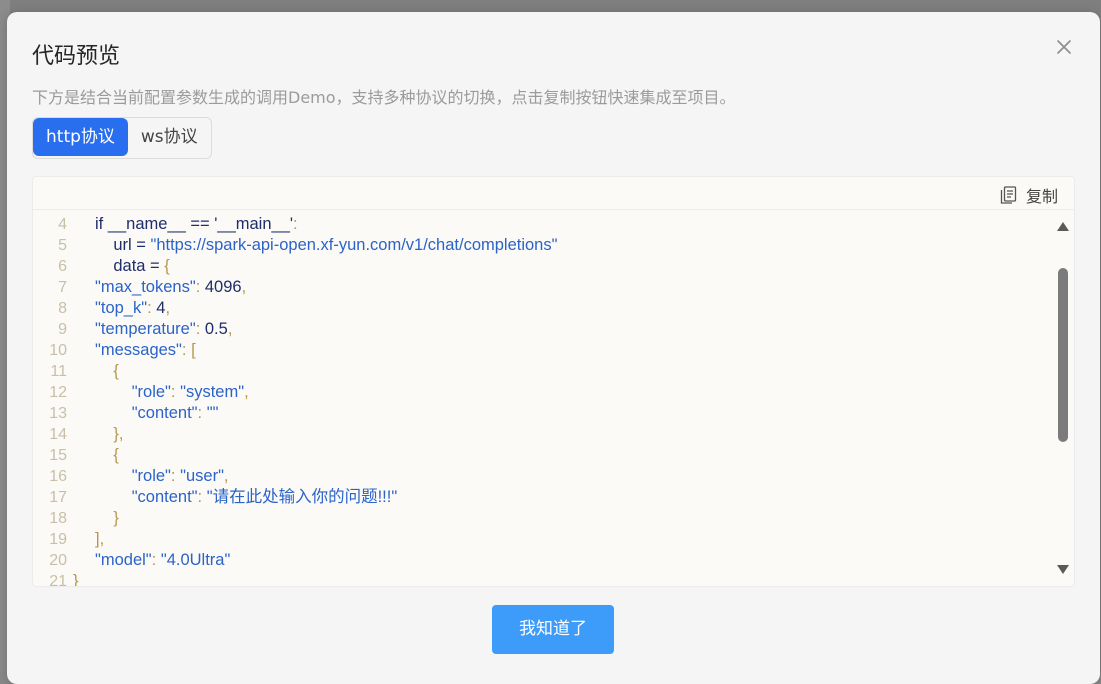 This screenshot has width=1101, height=684. I want to click on code-line: 18 }, so click(542, 518).